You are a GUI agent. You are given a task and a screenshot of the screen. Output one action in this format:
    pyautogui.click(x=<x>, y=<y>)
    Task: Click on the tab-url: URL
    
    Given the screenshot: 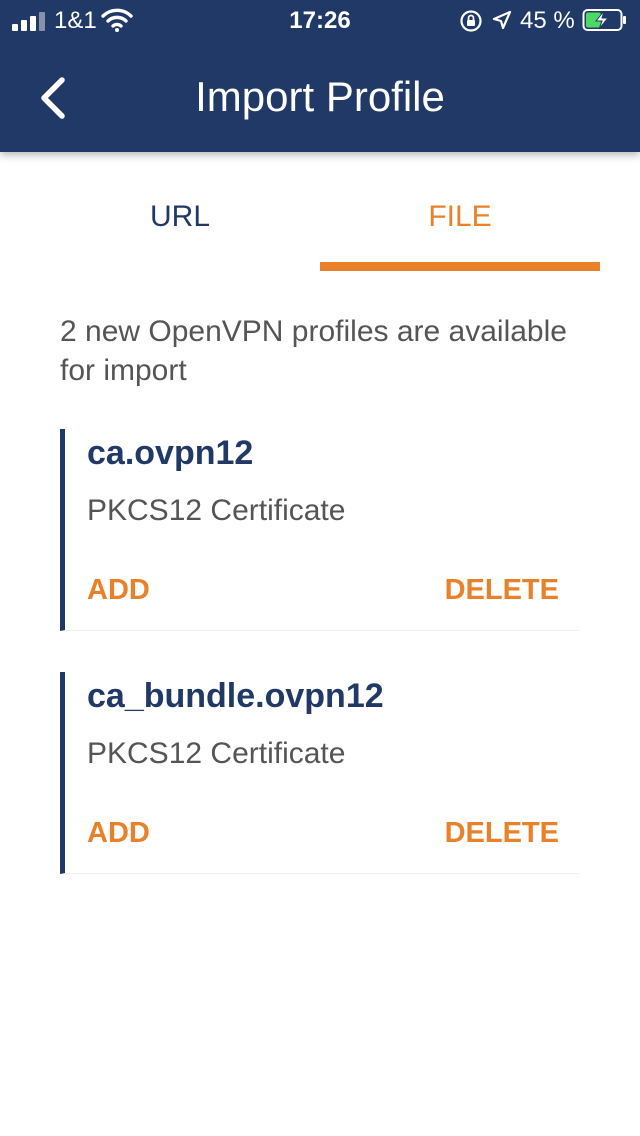 What is the action you would take?
    pyautogui.click(x=180, y=220)
    